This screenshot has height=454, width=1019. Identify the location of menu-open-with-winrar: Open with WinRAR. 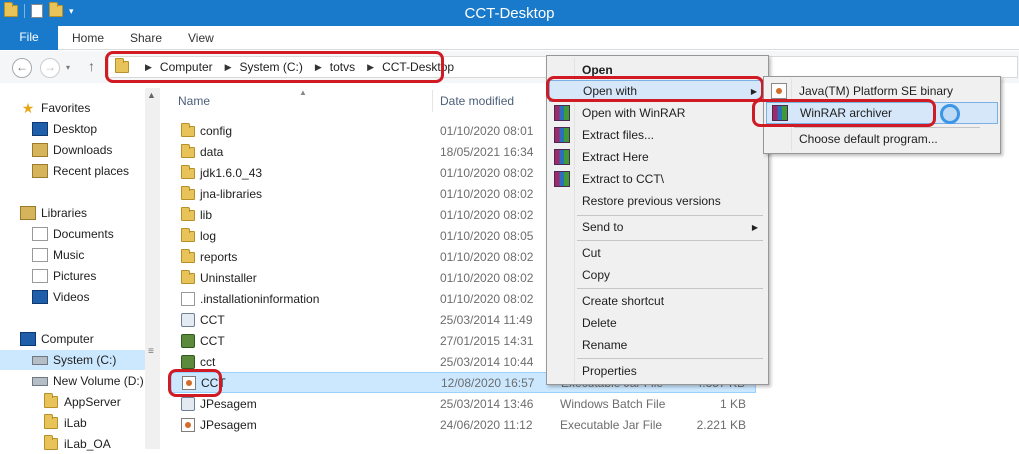
(657, 113).